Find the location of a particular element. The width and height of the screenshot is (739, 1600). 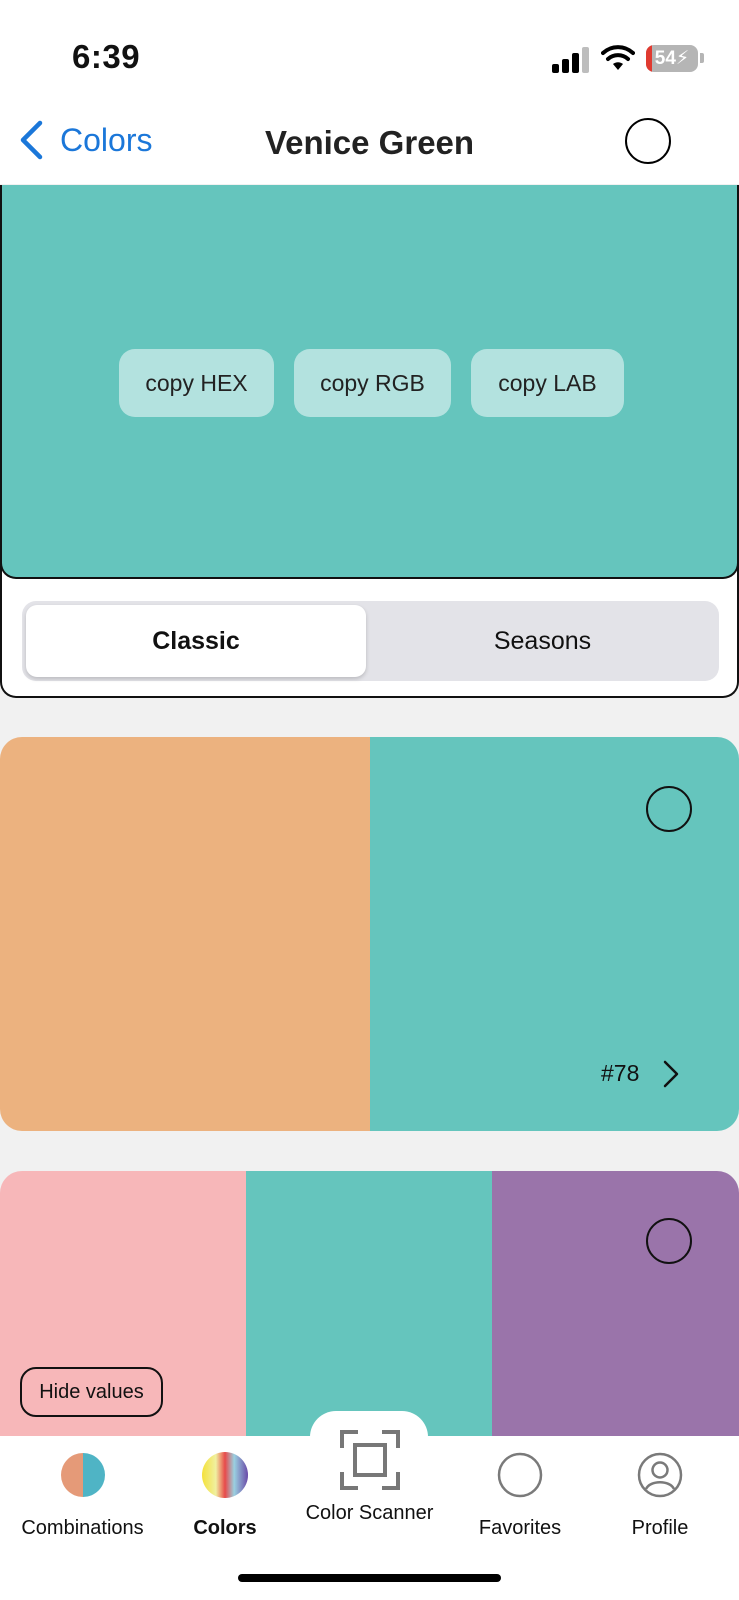

tab-profile: Profile is located at coordinates (660, 1495).